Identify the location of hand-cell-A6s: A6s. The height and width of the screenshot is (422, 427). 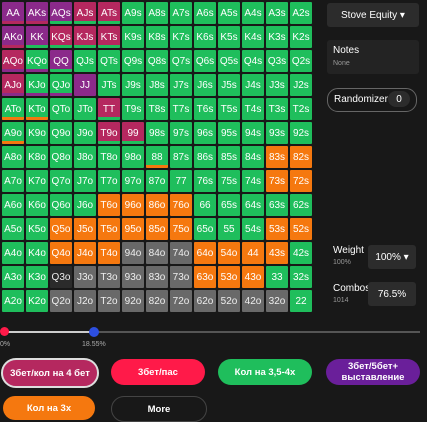
(205, 13).